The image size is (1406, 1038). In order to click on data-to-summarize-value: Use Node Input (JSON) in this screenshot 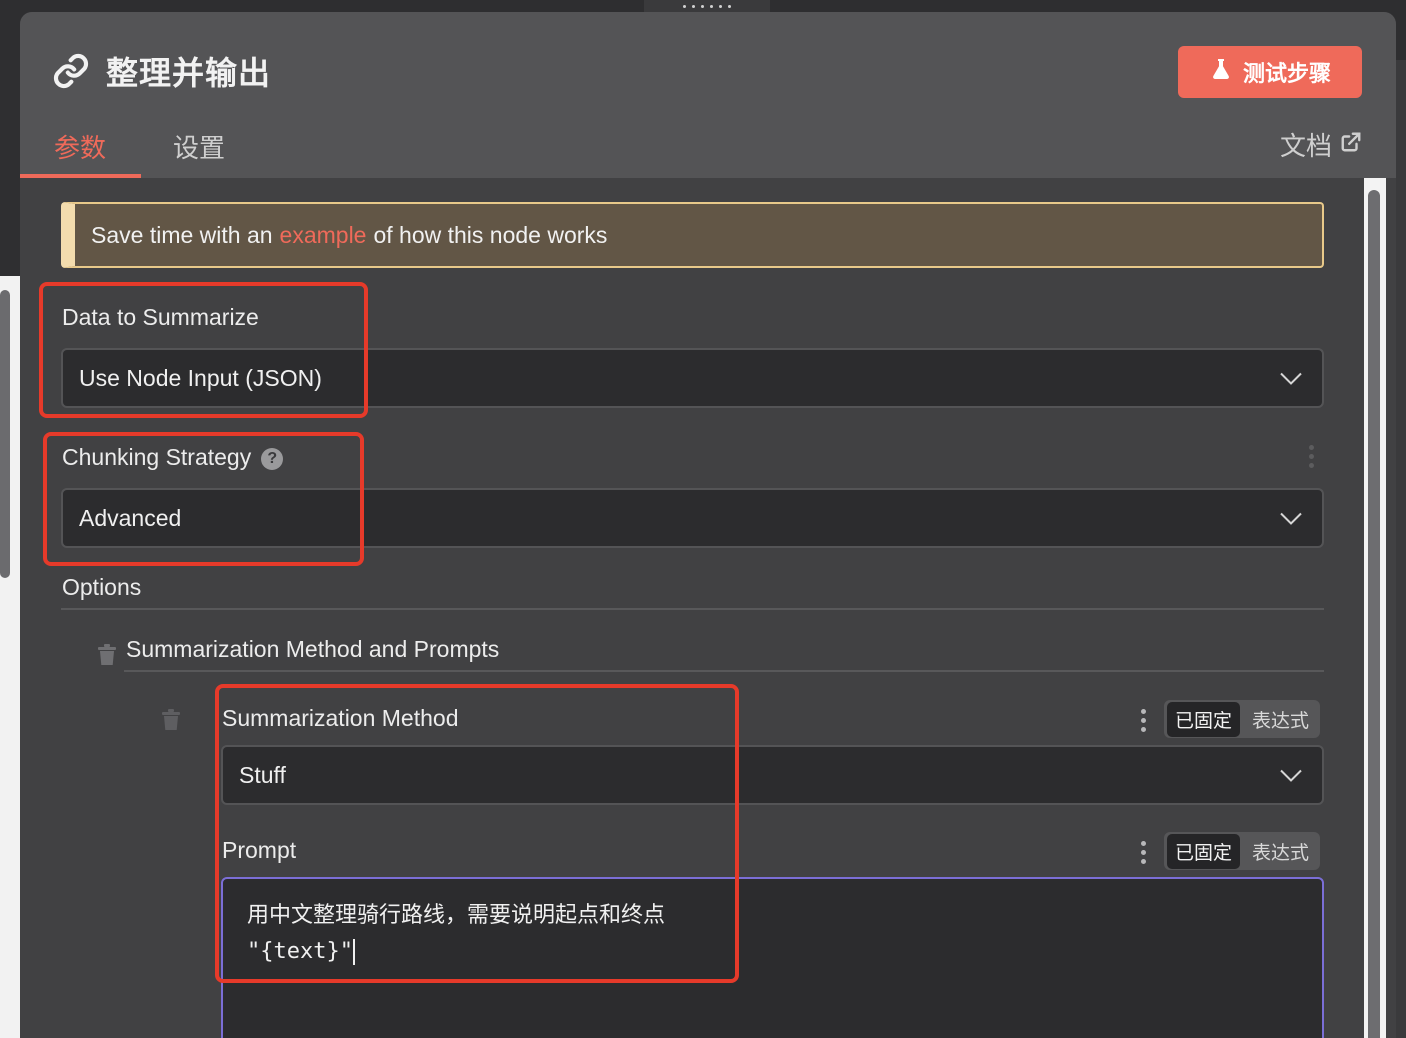, I will do `click(200, 377)`.